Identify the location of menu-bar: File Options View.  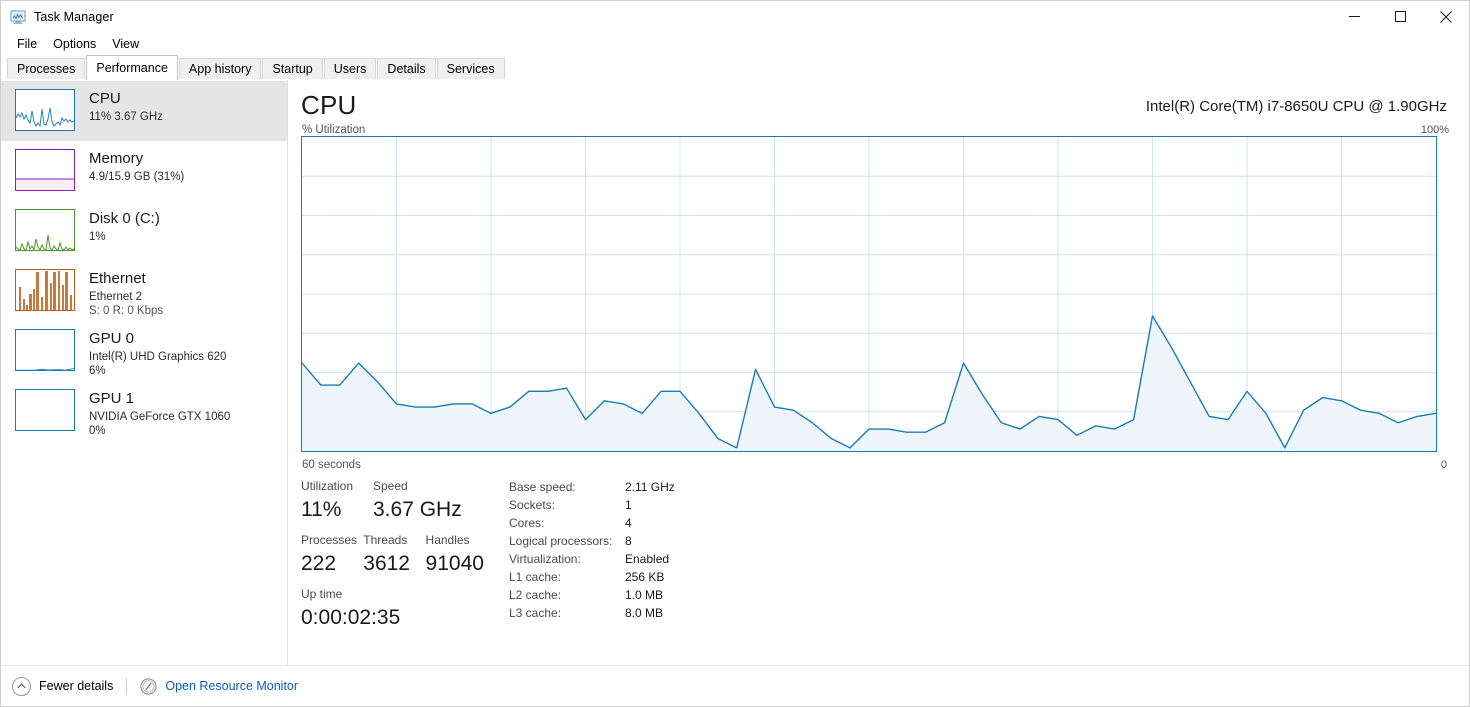
(735, 43).